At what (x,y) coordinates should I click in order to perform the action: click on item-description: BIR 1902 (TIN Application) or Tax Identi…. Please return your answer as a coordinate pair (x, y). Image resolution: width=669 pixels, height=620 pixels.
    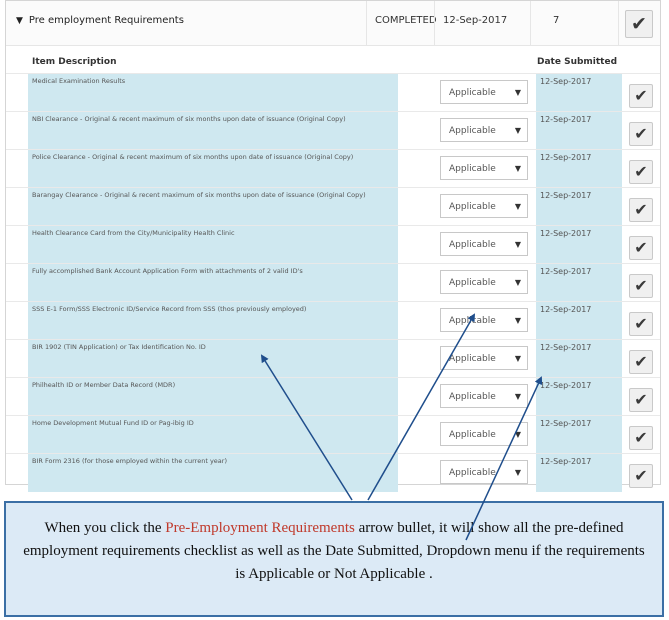
    Looking at the image, I should click on (213, 359).